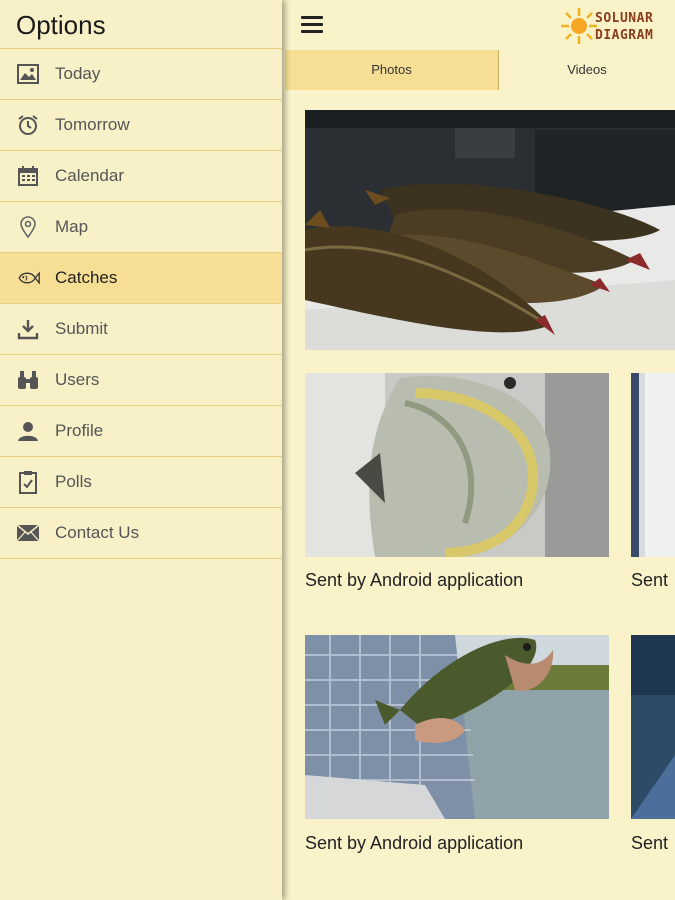 The height and width of the screenshot is (900, 675). What do you see at coordinates (28, 431) in the screenshot?
I see `person-icon` at bounding box center [28, 431].